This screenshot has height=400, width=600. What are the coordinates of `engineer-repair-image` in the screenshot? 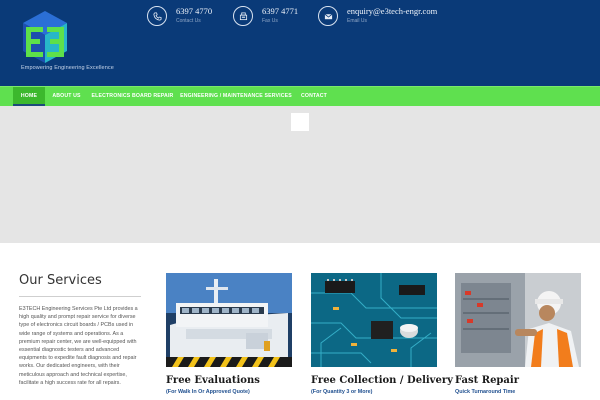 It's located at (518, 320).